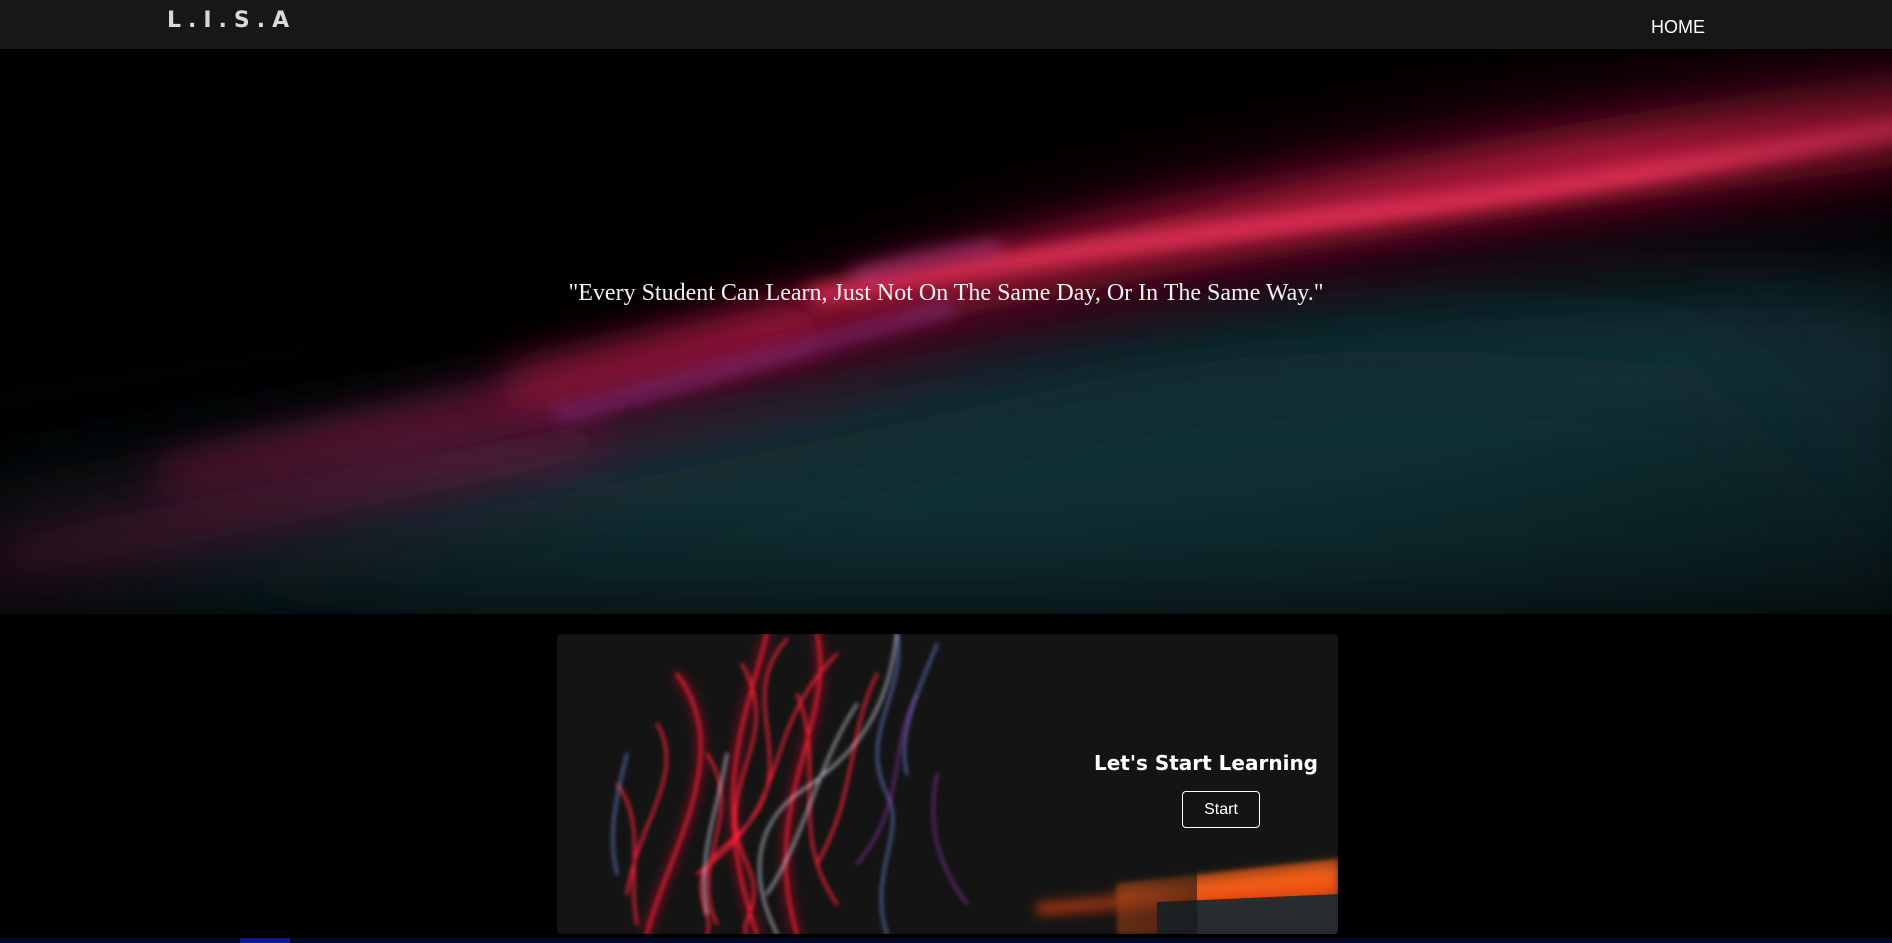 This screenshot has height=943, width=1892. Describe the element at coordinates (946, 24) in the screenshot. I see `top-navbar: L.I.S.A HOME` at that location.